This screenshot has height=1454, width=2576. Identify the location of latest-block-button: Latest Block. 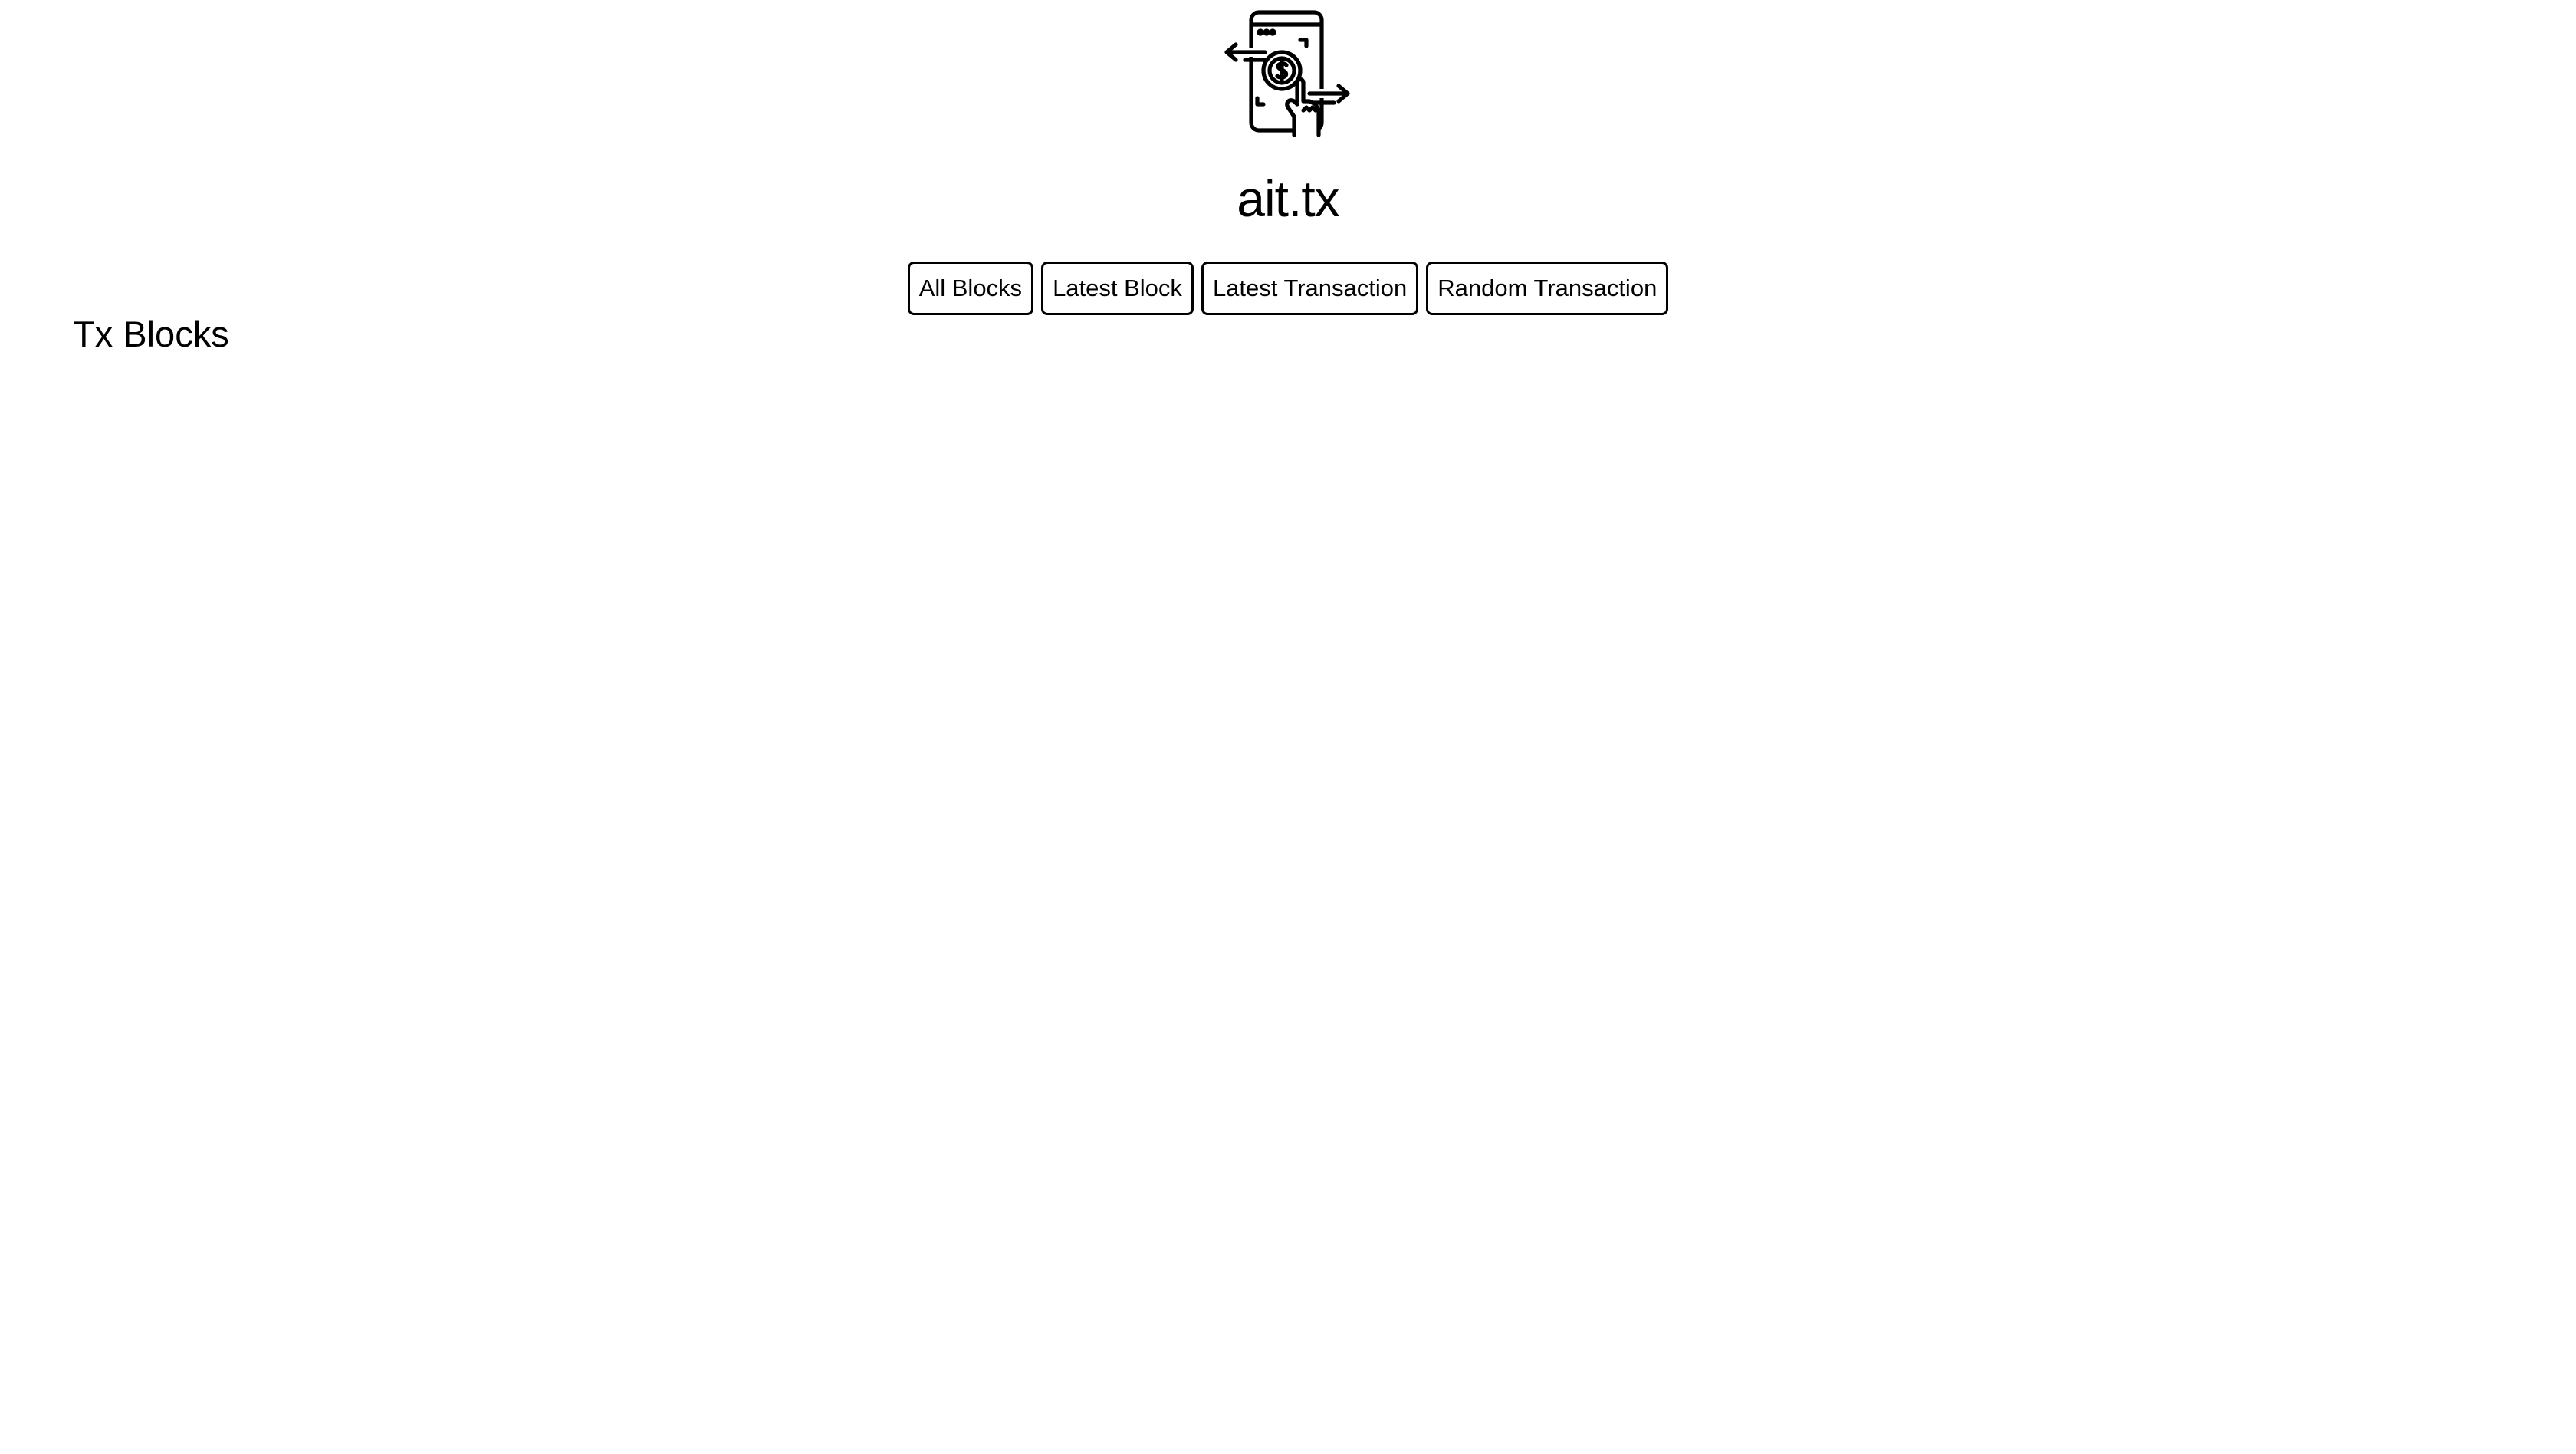
(1118, 288).